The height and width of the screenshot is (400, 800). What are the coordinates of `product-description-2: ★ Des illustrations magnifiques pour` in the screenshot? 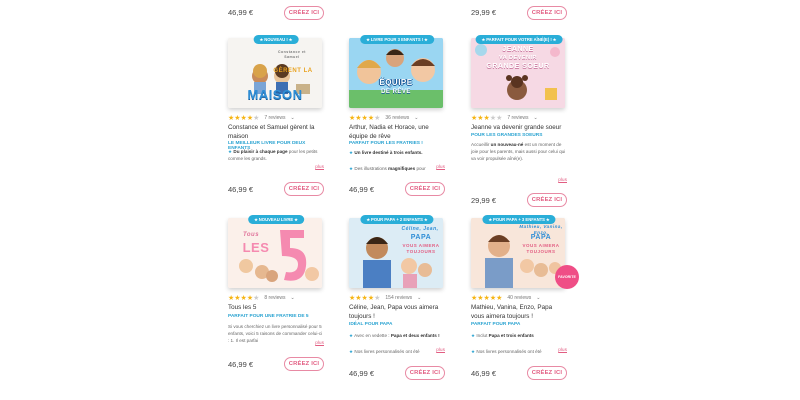 It's located at (387, 168).